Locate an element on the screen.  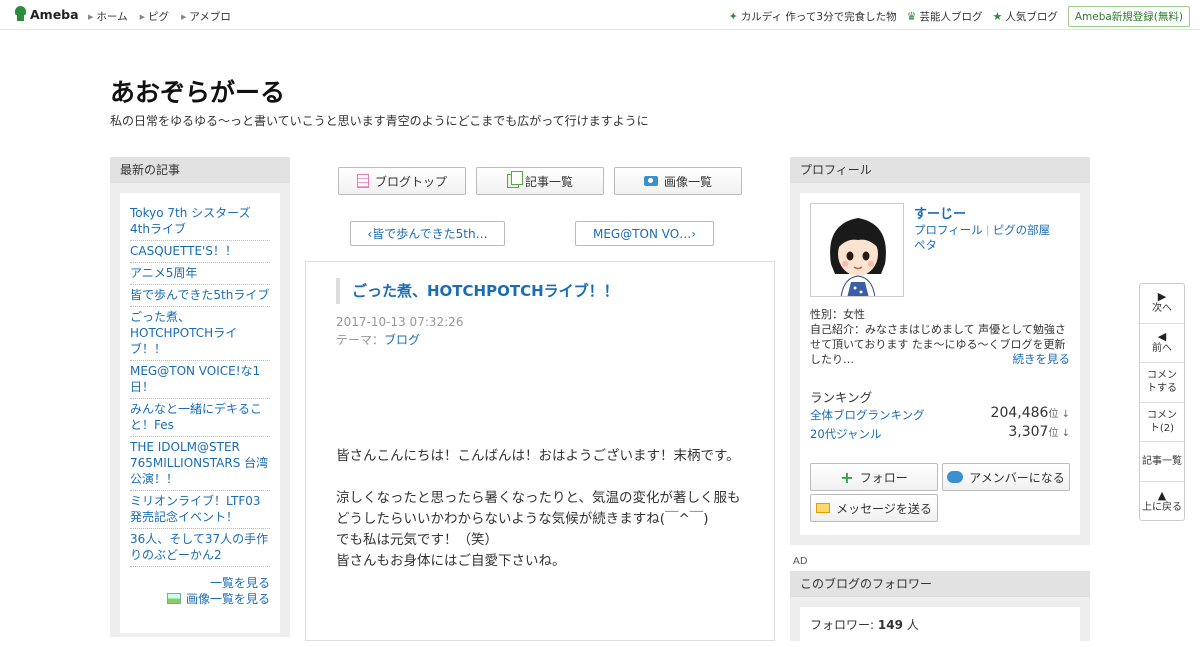
ameba-logo: Ameba is located at coordinates (46, 14).